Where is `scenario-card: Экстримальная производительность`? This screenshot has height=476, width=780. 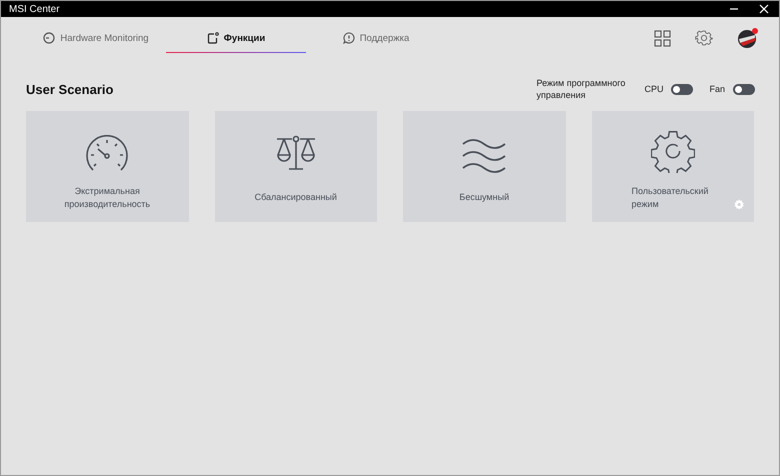 scenario-card: Экстримальная производительность is located at coordinates (107, 166).